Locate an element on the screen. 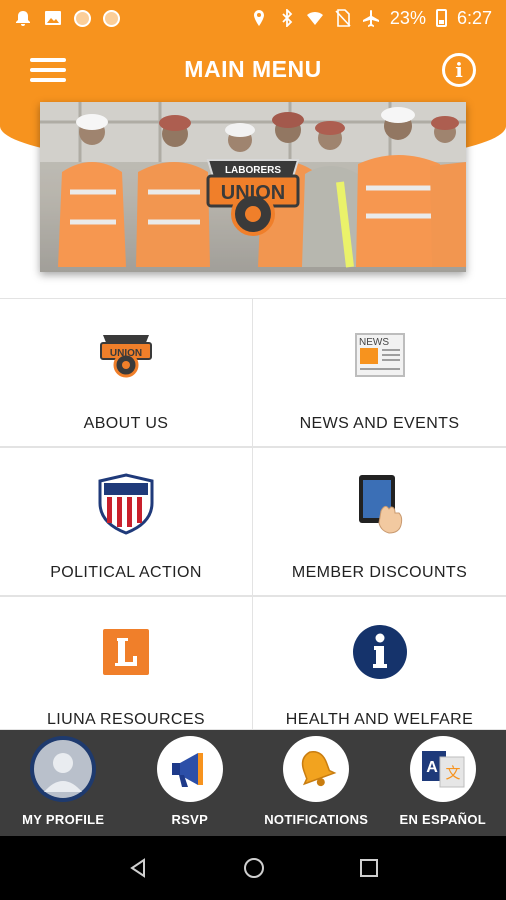 The width and height of the screenshot is (506, 900). menu-item-about-us: UNION ABOUT US is located at coordinates (126, 372).